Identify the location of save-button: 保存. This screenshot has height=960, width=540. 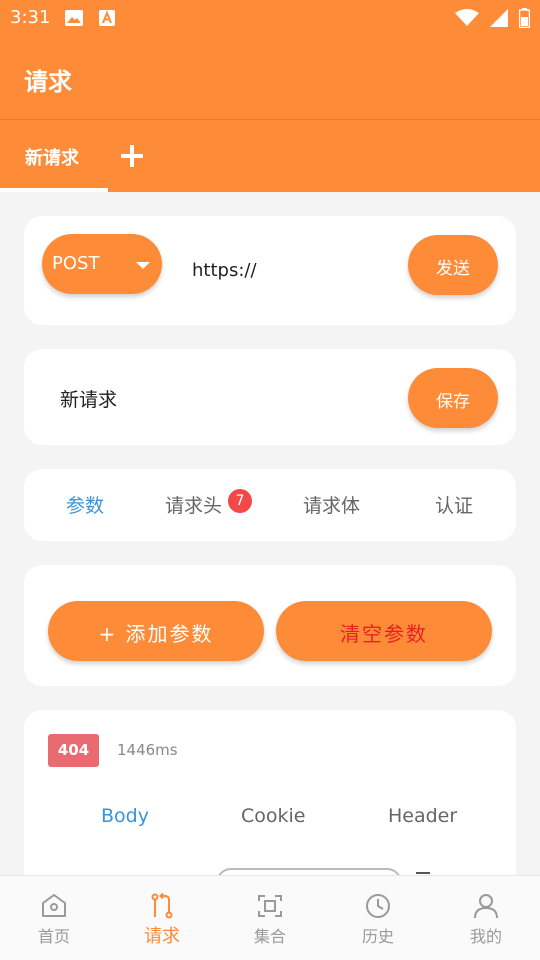
(453, 398).